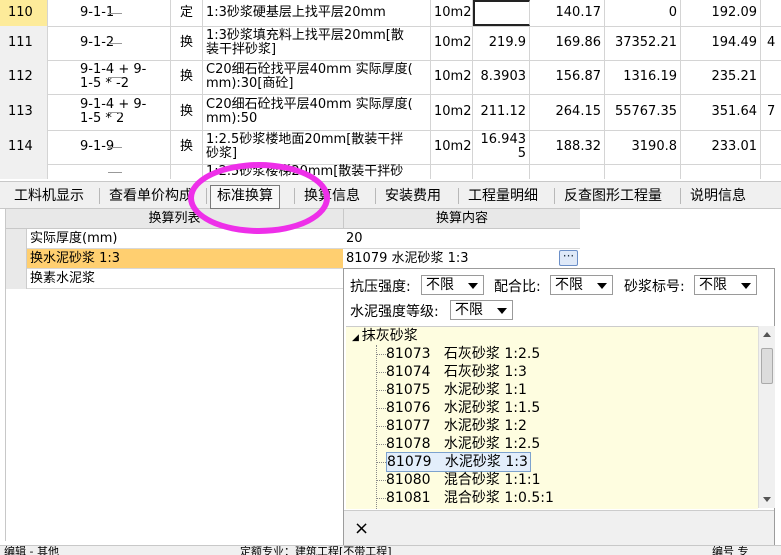  What do you see at coordinates (567, 13) in the screenshot?
I see `unit-price-cell: 140.17` at bounding box center [567, 13].